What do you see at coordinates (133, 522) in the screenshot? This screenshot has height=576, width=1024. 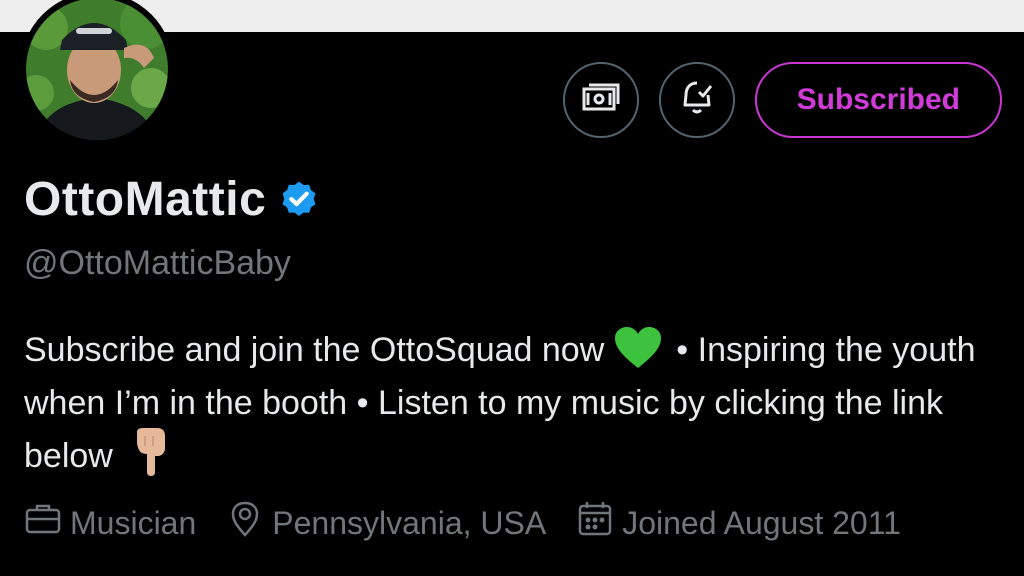 I see `profession-text: Musician` at bounding box center [133, 522].